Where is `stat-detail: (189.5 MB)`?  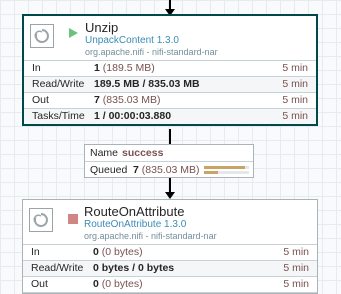 stat-detail: (189.5 MB) is located at coordinates (128, 68).